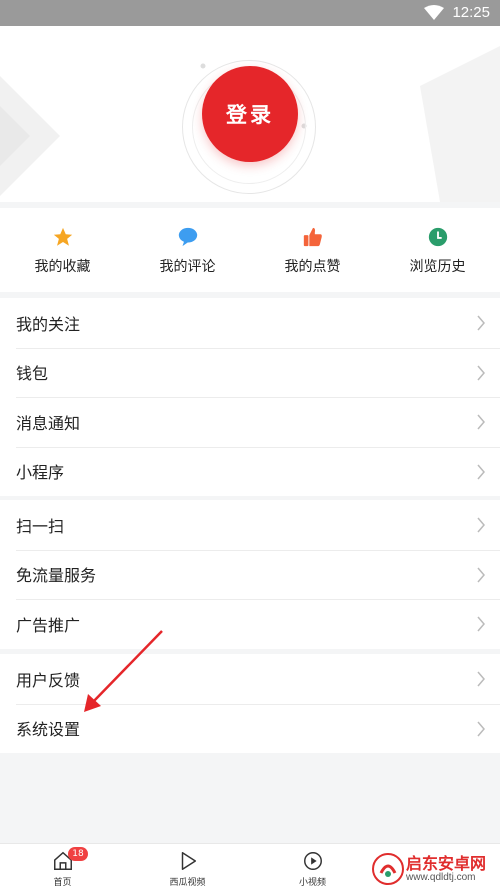  Describe the element at coordinates (312, 883) in the screenshot. I see `tab-label: 小视频` at that location.